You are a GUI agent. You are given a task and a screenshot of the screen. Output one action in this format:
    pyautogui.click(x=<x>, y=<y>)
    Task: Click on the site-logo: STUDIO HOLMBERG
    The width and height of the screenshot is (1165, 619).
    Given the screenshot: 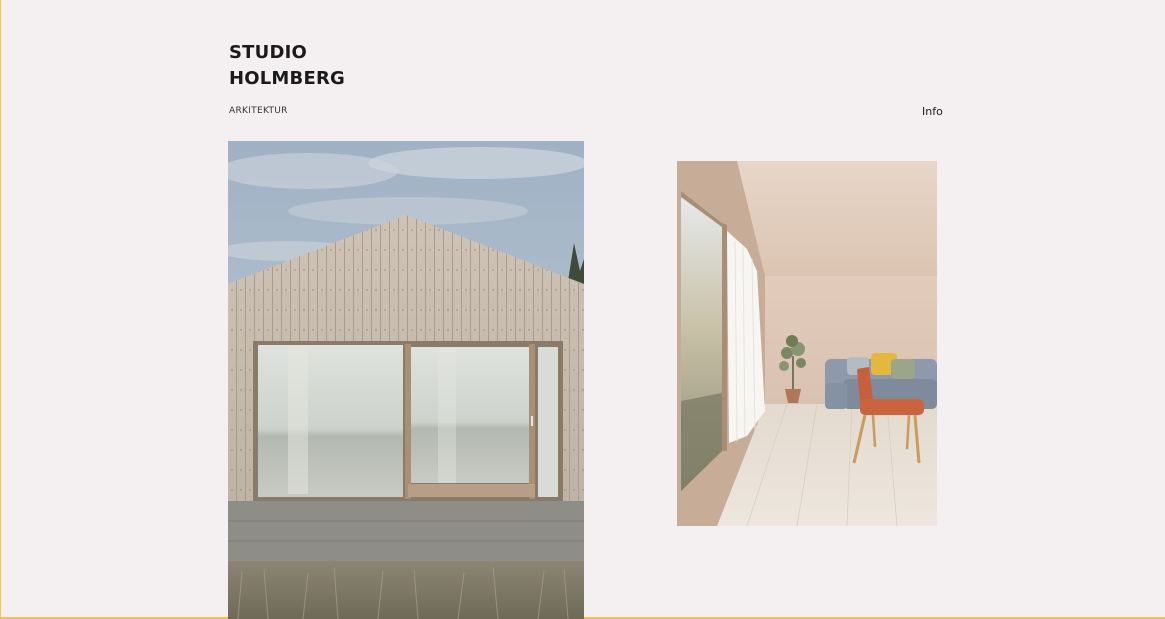 What is the action you would take?
    pyautogui.click(x=287, y=66)
    